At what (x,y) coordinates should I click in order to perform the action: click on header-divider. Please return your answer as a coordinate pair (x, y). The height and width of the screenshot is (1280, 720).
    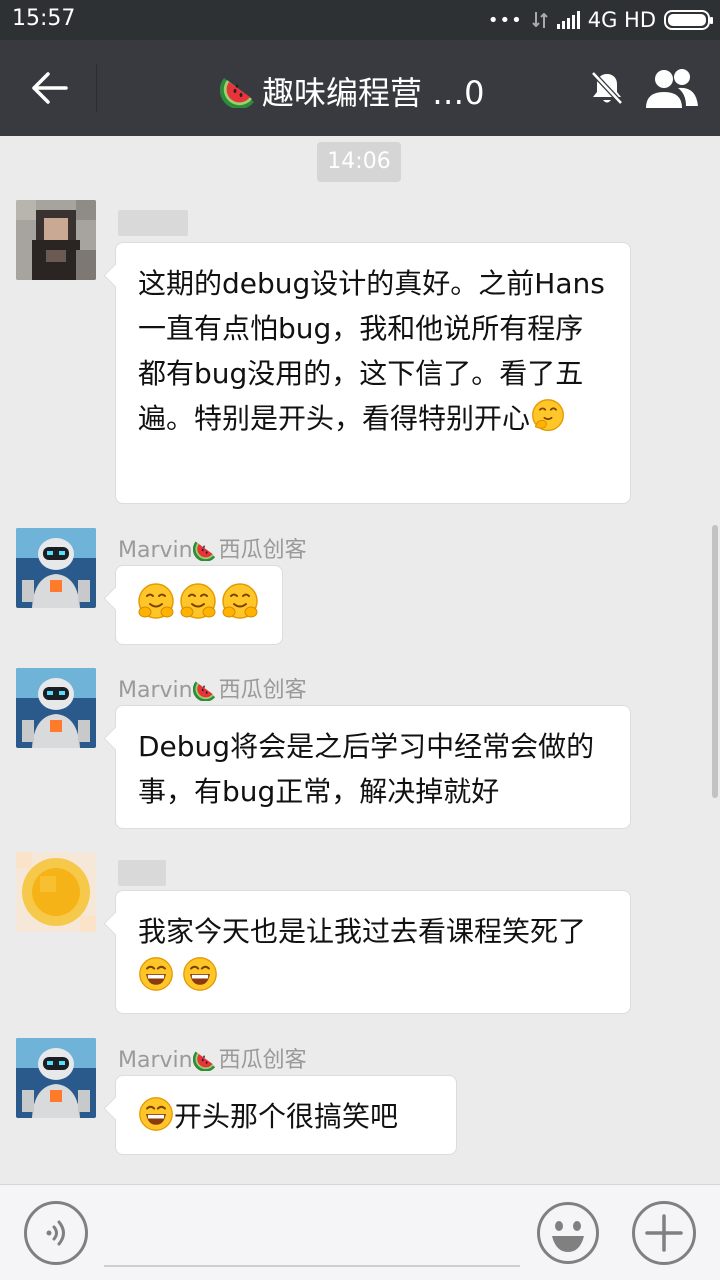
    Looking at the image, I should click on (96, 88).